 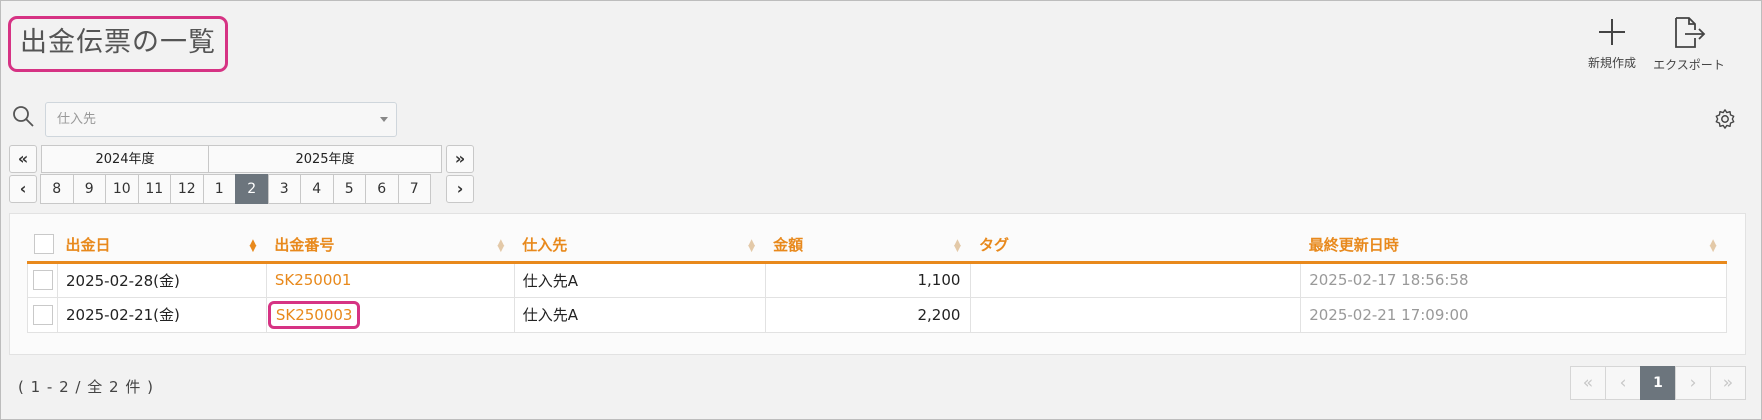 What do you see at coordinates (640, 246) in the screenshot?
I see `column-header-supplier: 仕入先 ▲ ▼` at bounding box center [640, 246].